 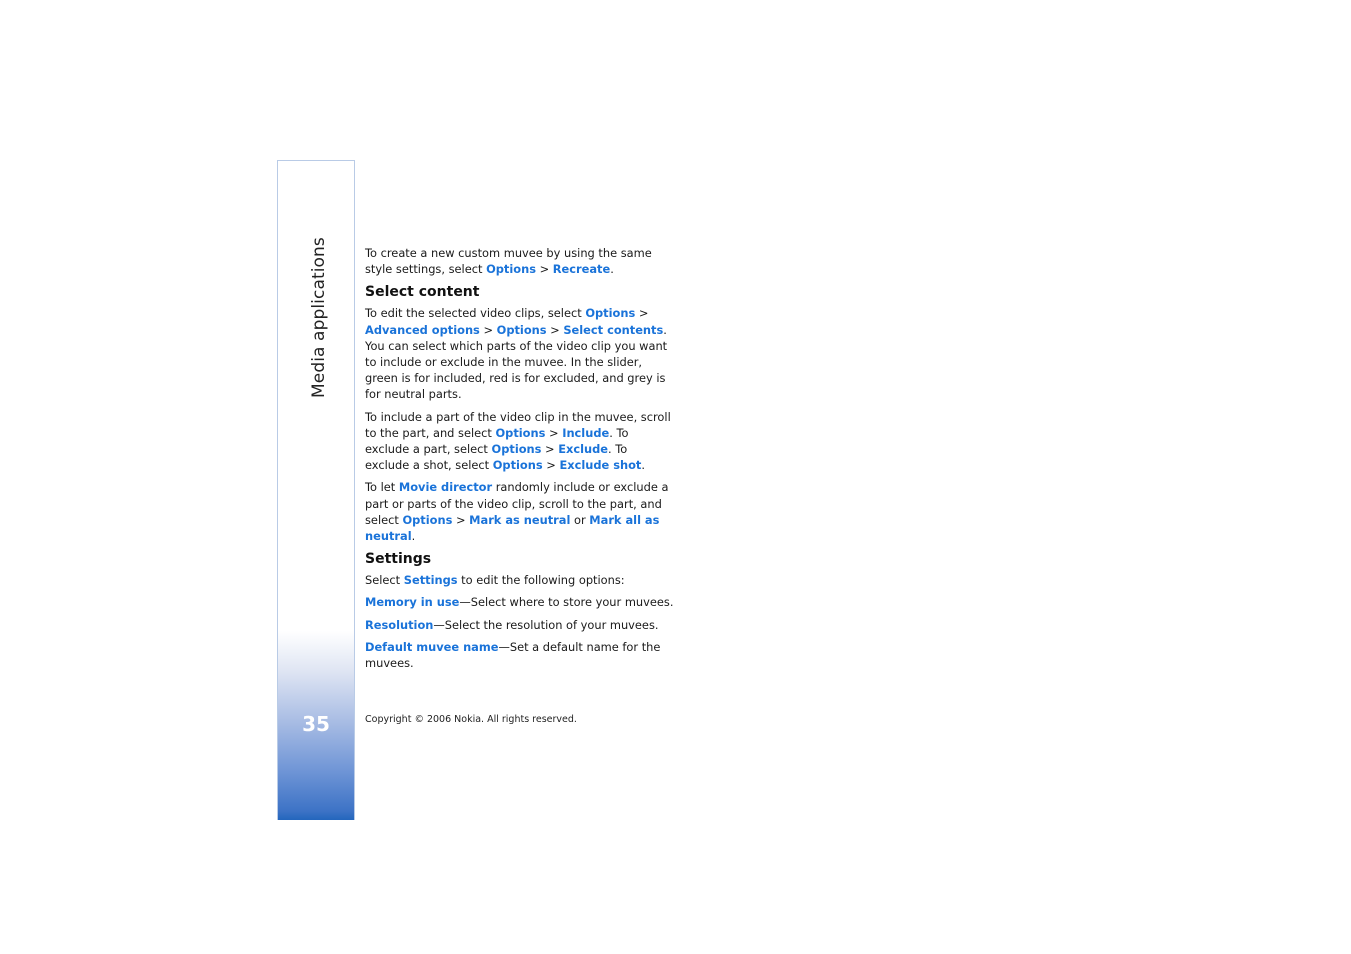 I want to click on menu-path-link: Recreate, so click(x=581, y=269).